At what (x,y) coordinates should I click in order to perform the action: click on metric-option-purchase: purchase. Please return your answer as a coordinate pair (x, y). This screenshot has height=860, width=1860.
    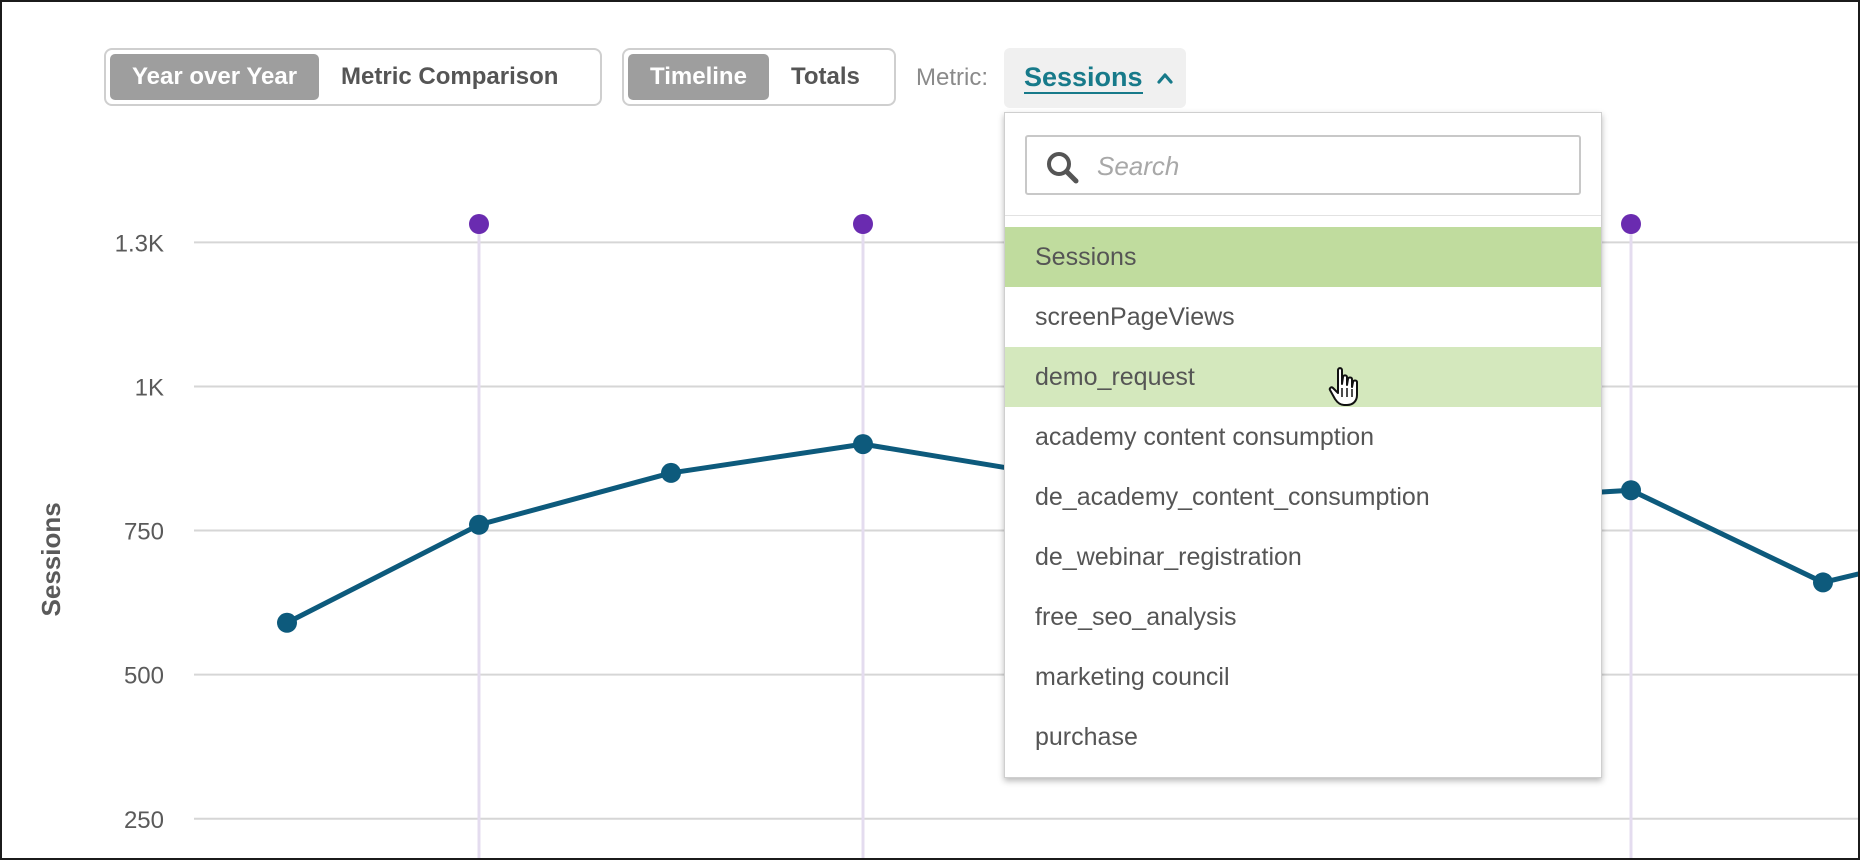
    Looking at the image, I should click on (1303, 737).